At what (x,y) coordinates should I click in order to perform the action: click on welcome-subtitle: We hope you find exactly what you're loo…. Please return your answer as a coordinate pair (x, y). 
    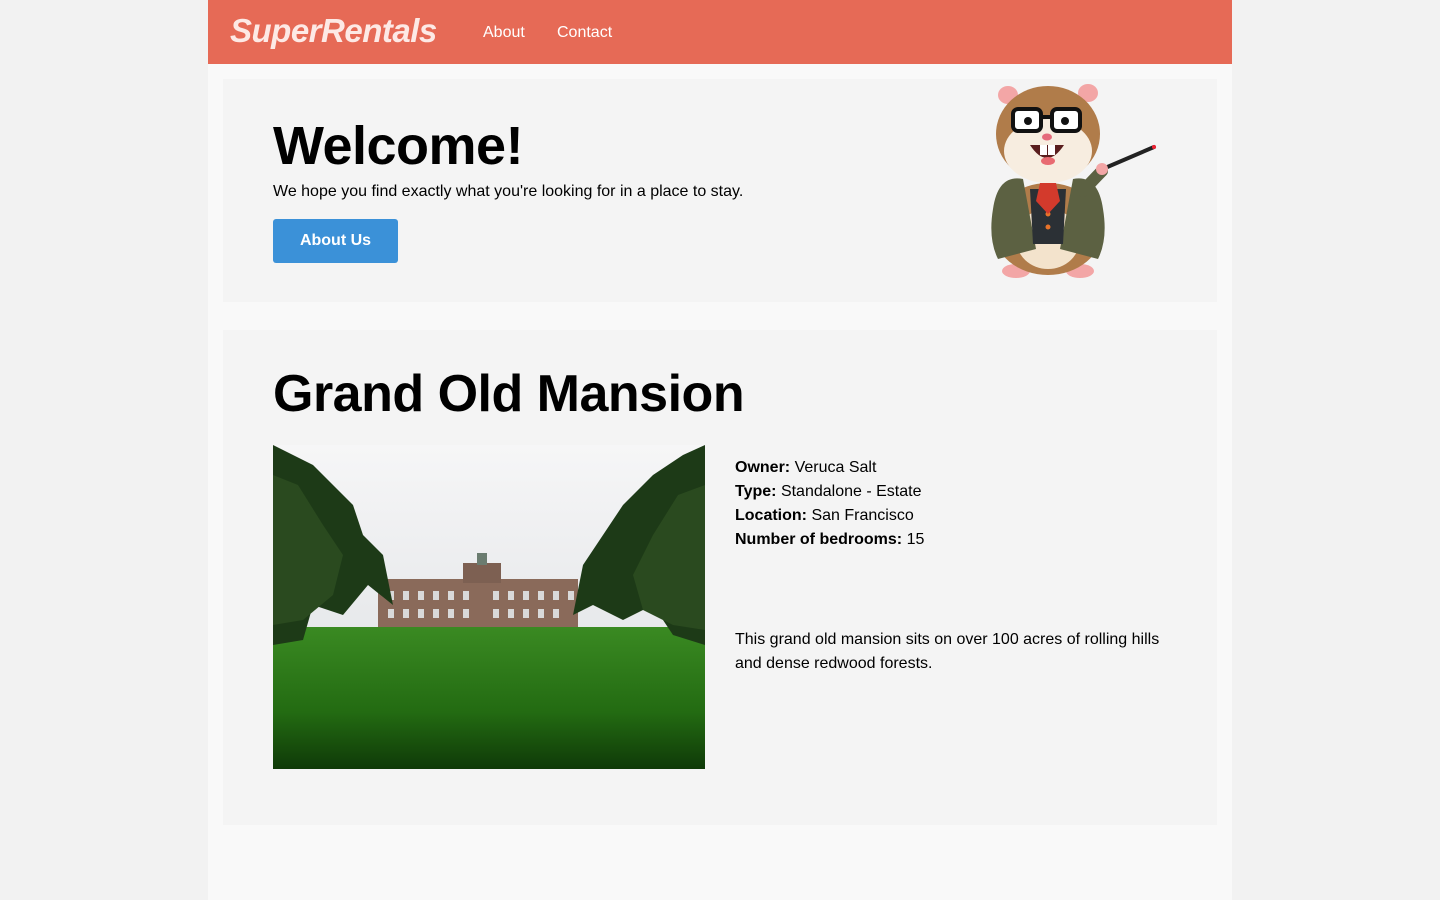
    Looking at the image, I should click on (508, 191).